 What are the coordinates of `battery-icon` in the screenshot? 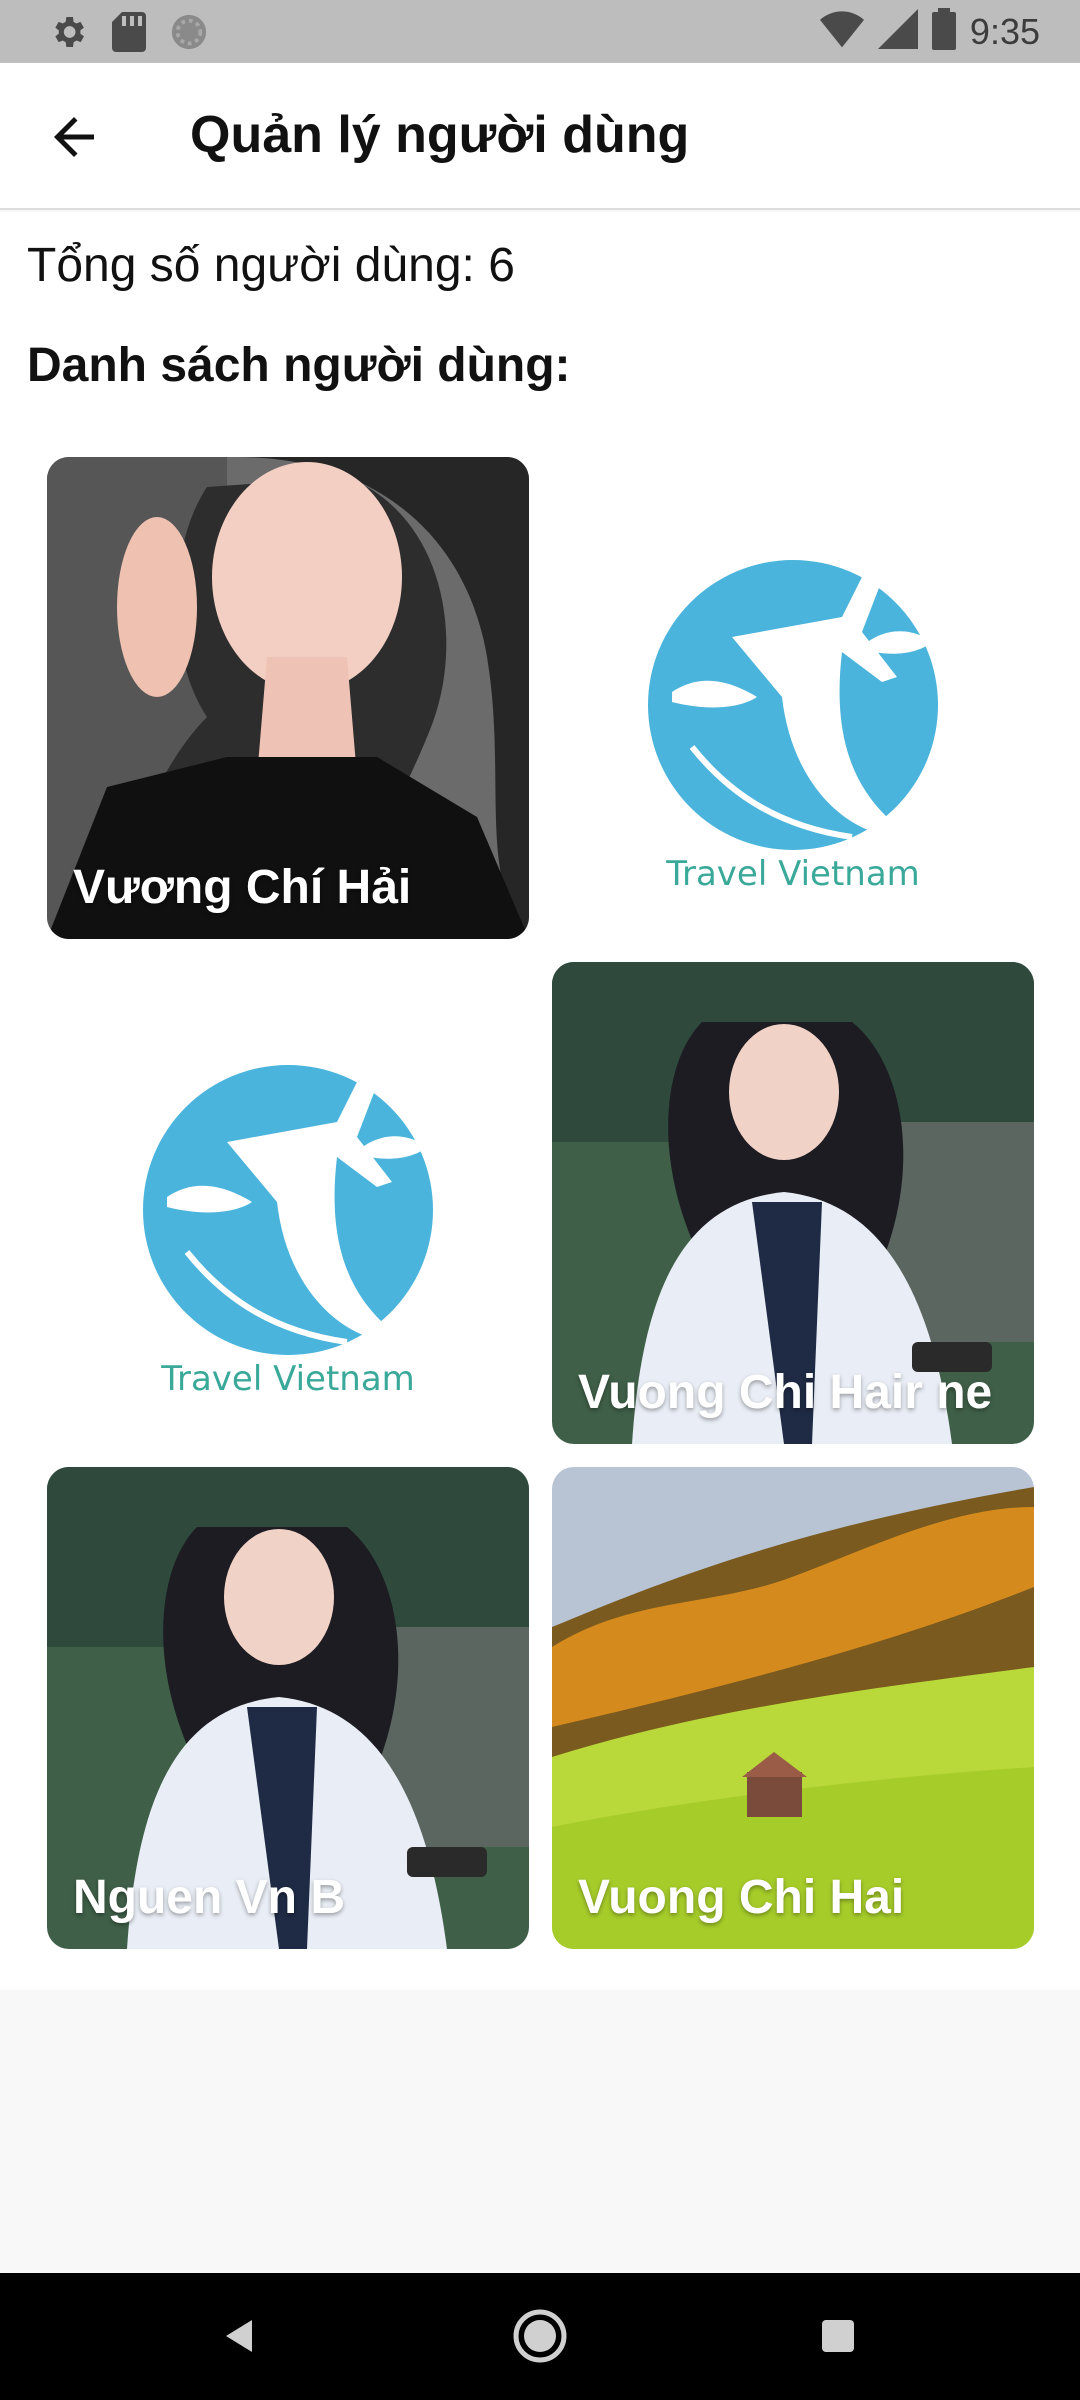 It's located at (943, 31).